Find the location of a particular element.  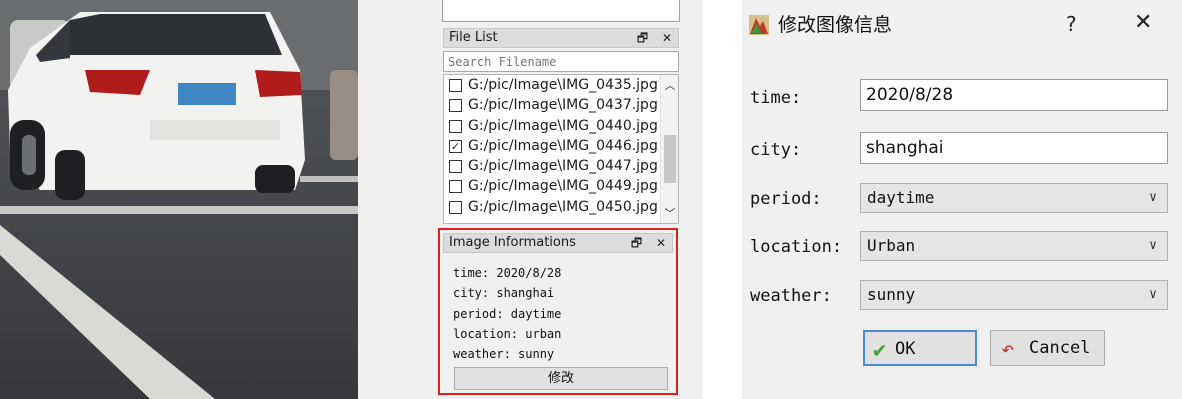

dialog-close-button: ✕ is located at coordinates (1143, 22).